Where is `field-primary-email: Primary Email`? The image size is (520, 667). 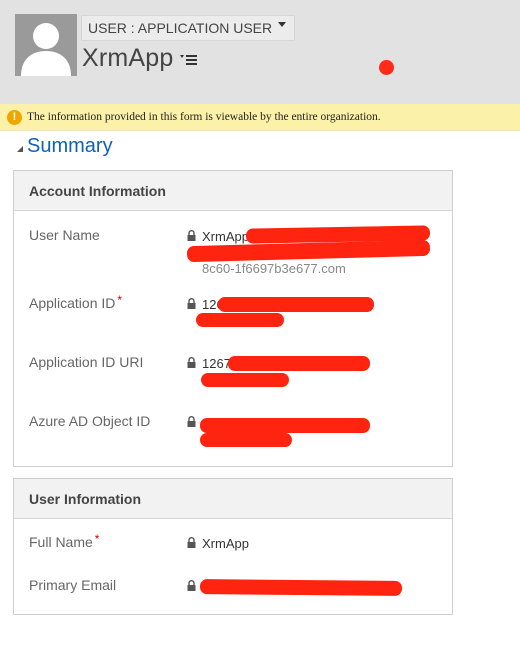
field-primary-email: Primary Email is located at coordinates (239, 589).